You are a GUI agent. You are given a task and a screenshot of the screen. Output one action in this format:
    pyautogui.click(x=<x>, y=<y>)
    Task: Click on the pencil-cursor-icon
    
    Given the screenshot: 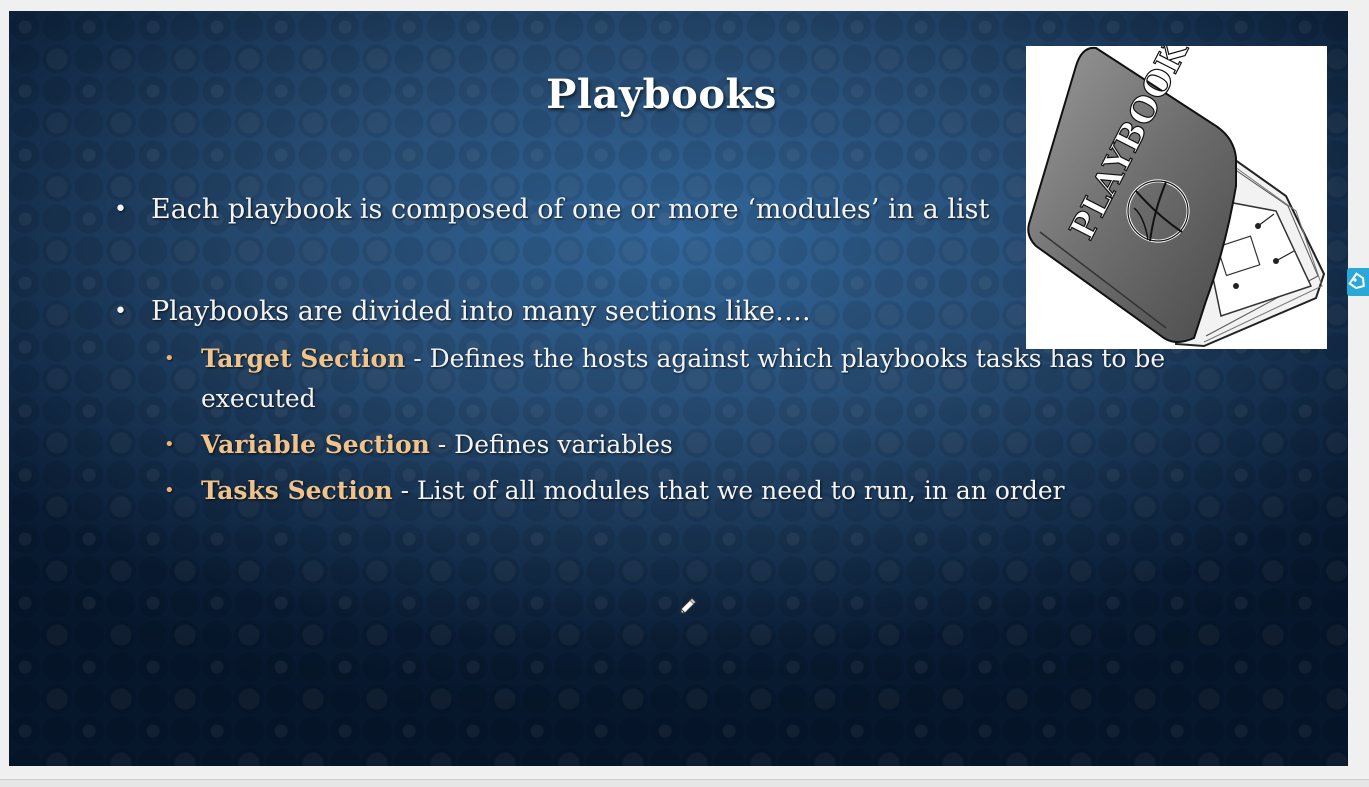 What is the action you would take?
    pyautogui.click(x=688, y=607)
    